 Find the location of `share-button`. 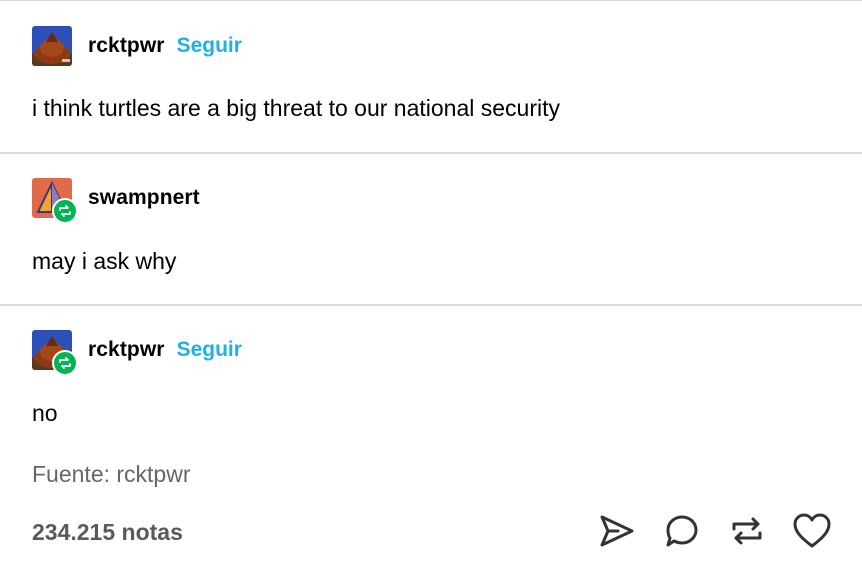

share-button is located at coordinates (617, 531).